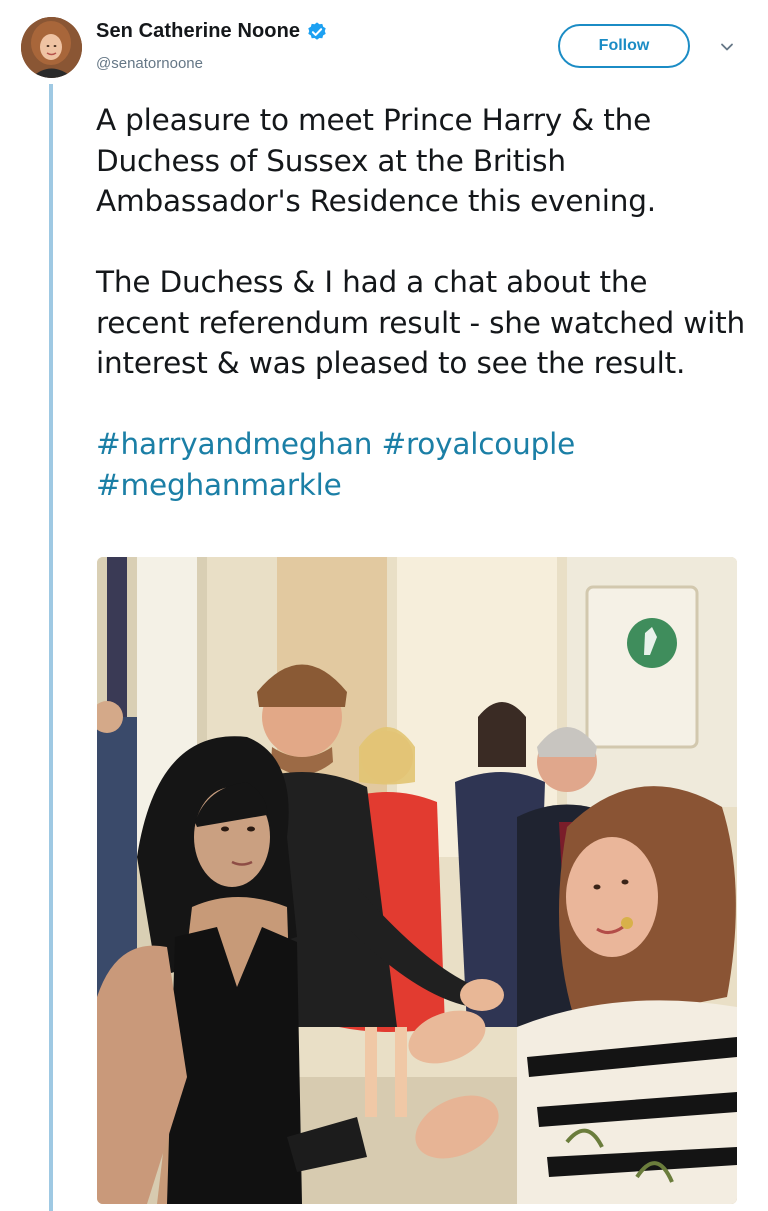 The height and width of the screenshot is (1211, 768). What do you see at coordinates (478, 444) in the screenshot?
I see `hashtag-link: #royalcouple` at bounding box center [478, 444].